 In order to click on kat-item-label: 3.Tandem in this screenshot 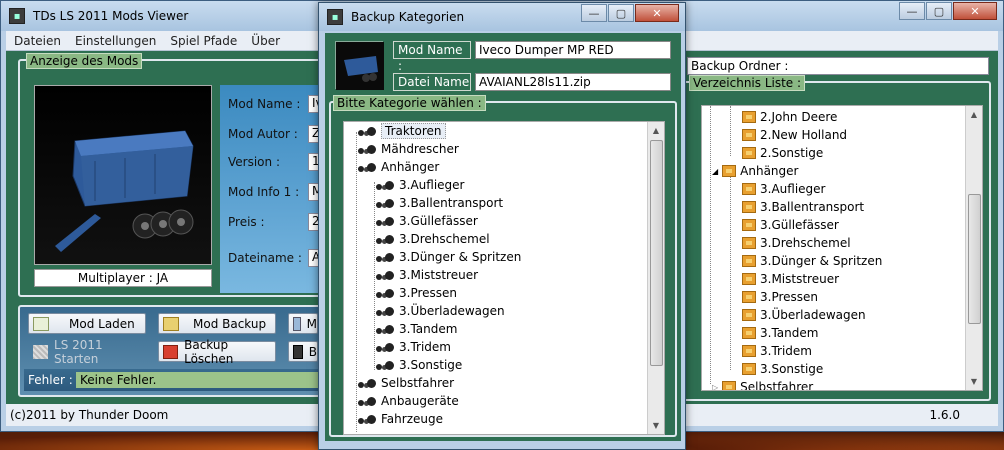, I will do `click(428, 329)`.